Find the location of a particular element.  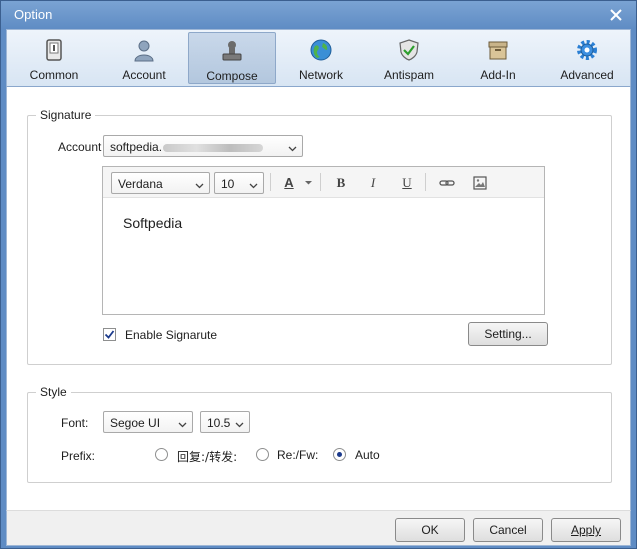

gear-icon is located at coordinates (587, 50).